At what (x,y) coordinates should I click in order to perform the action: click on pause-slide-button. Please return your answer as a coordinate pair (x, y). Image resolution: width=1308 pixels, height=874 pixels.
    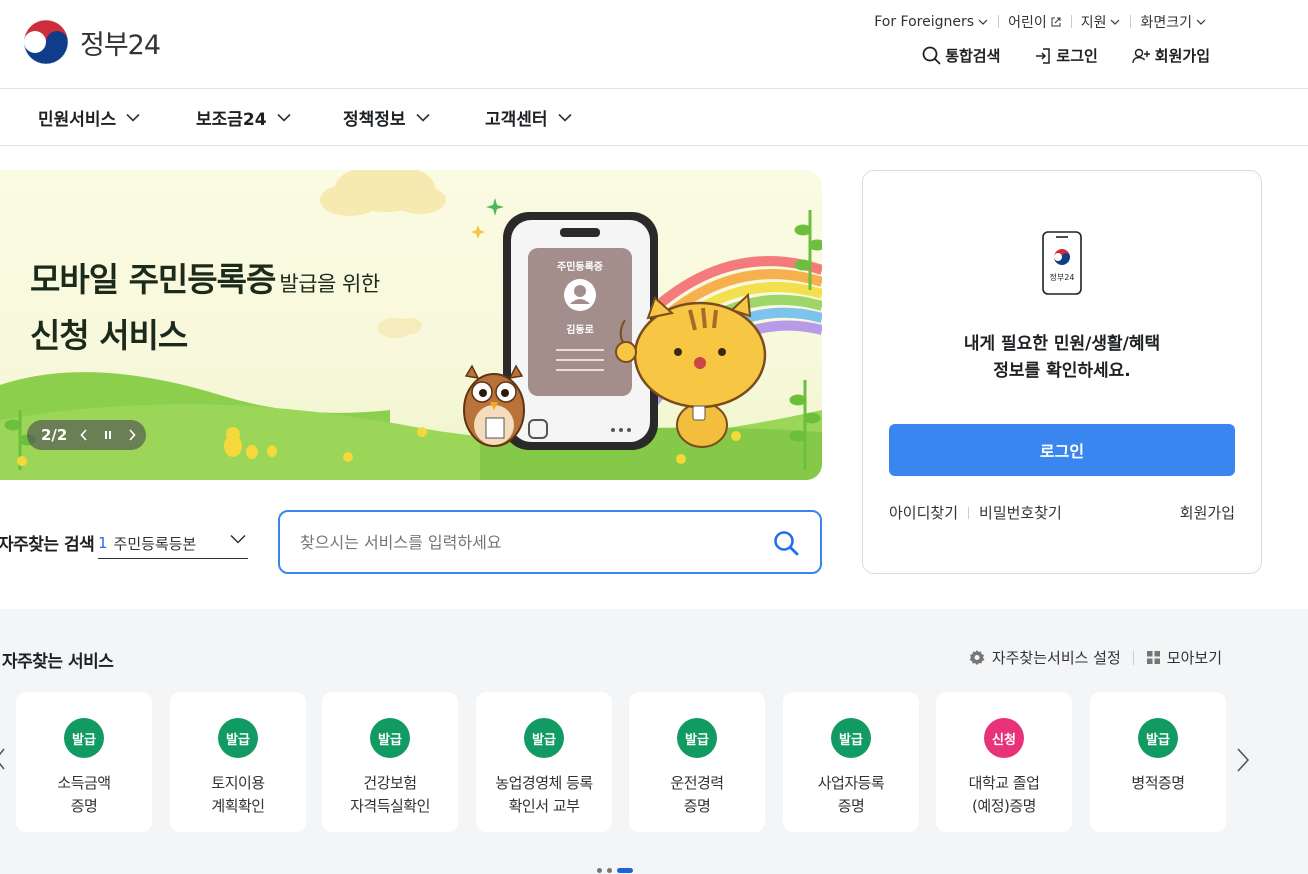
    Looking at the image, I should click on (108, 435).